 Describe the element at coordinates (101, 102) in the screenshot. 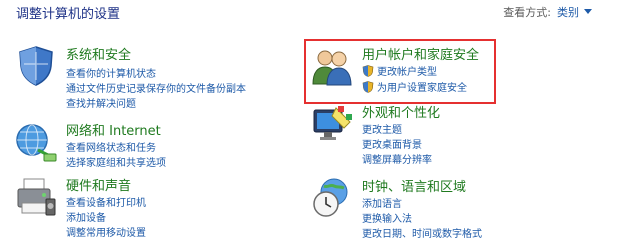

I see `link-troubleshoot: 查找并解决问题` at that location.